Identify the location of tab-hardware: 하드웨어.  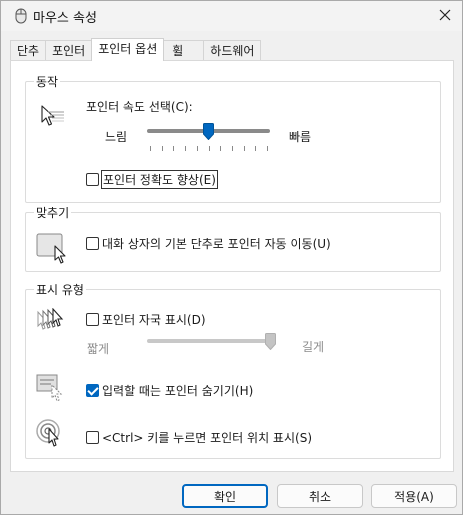
(232, 50).